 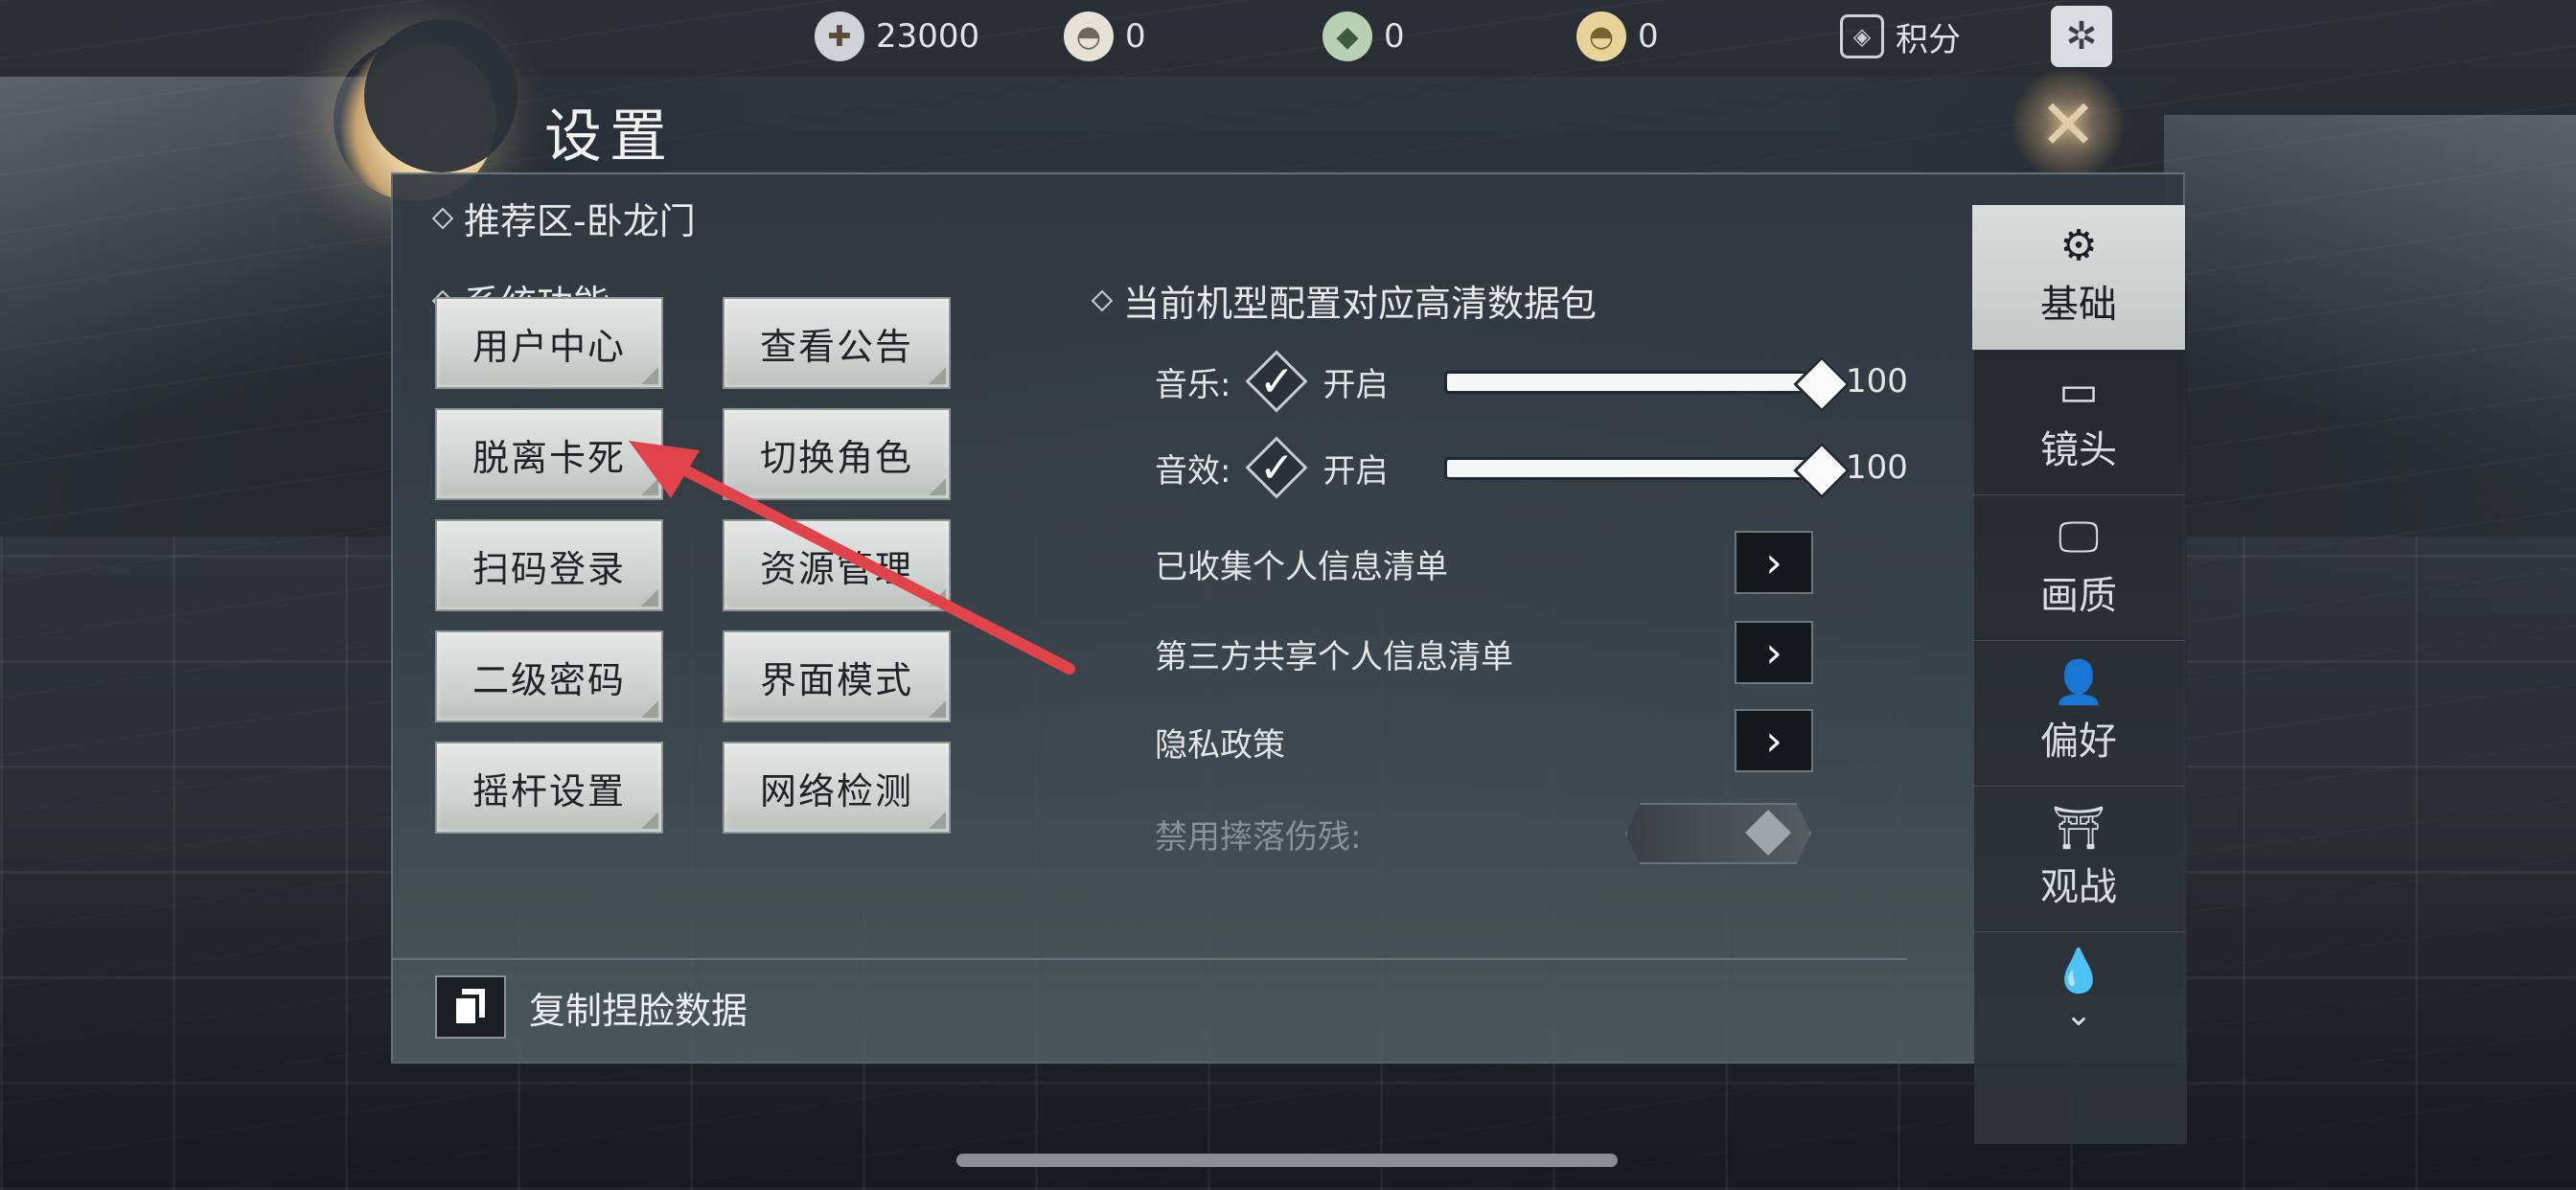 What do you see at coordinates (1220, 746) in the screenshot?
I see `privacy-policy-label: 隐私政策` at bounding box center [1220, 746].